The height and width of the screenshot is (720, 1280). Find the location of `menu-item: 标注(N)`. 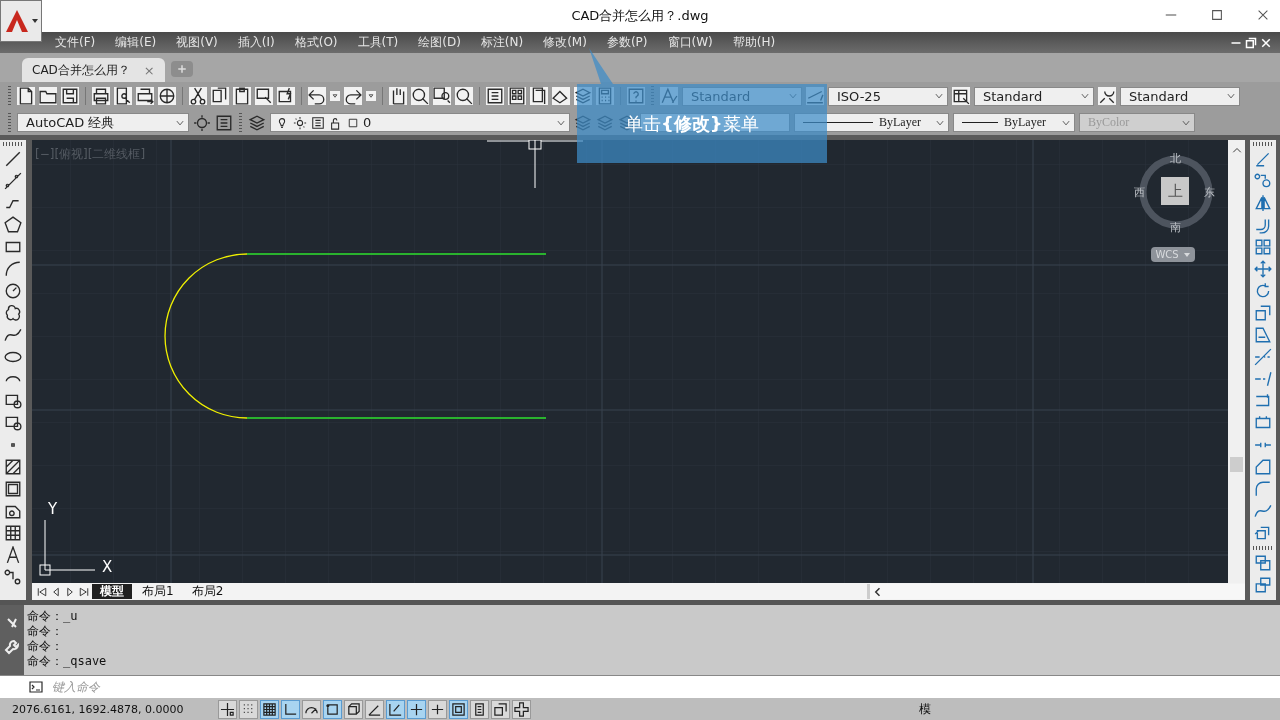

menu-item: 标注(N) is located at coordinates (502, 42).